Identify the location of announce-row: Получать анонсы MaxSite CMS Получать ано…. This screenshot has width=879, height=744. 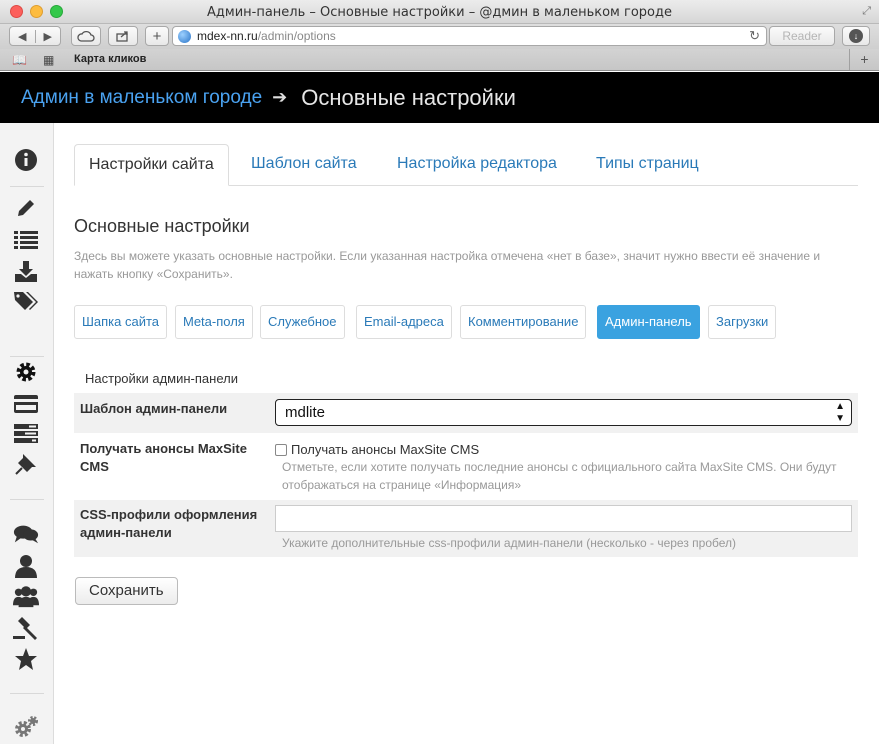
(466, 465).